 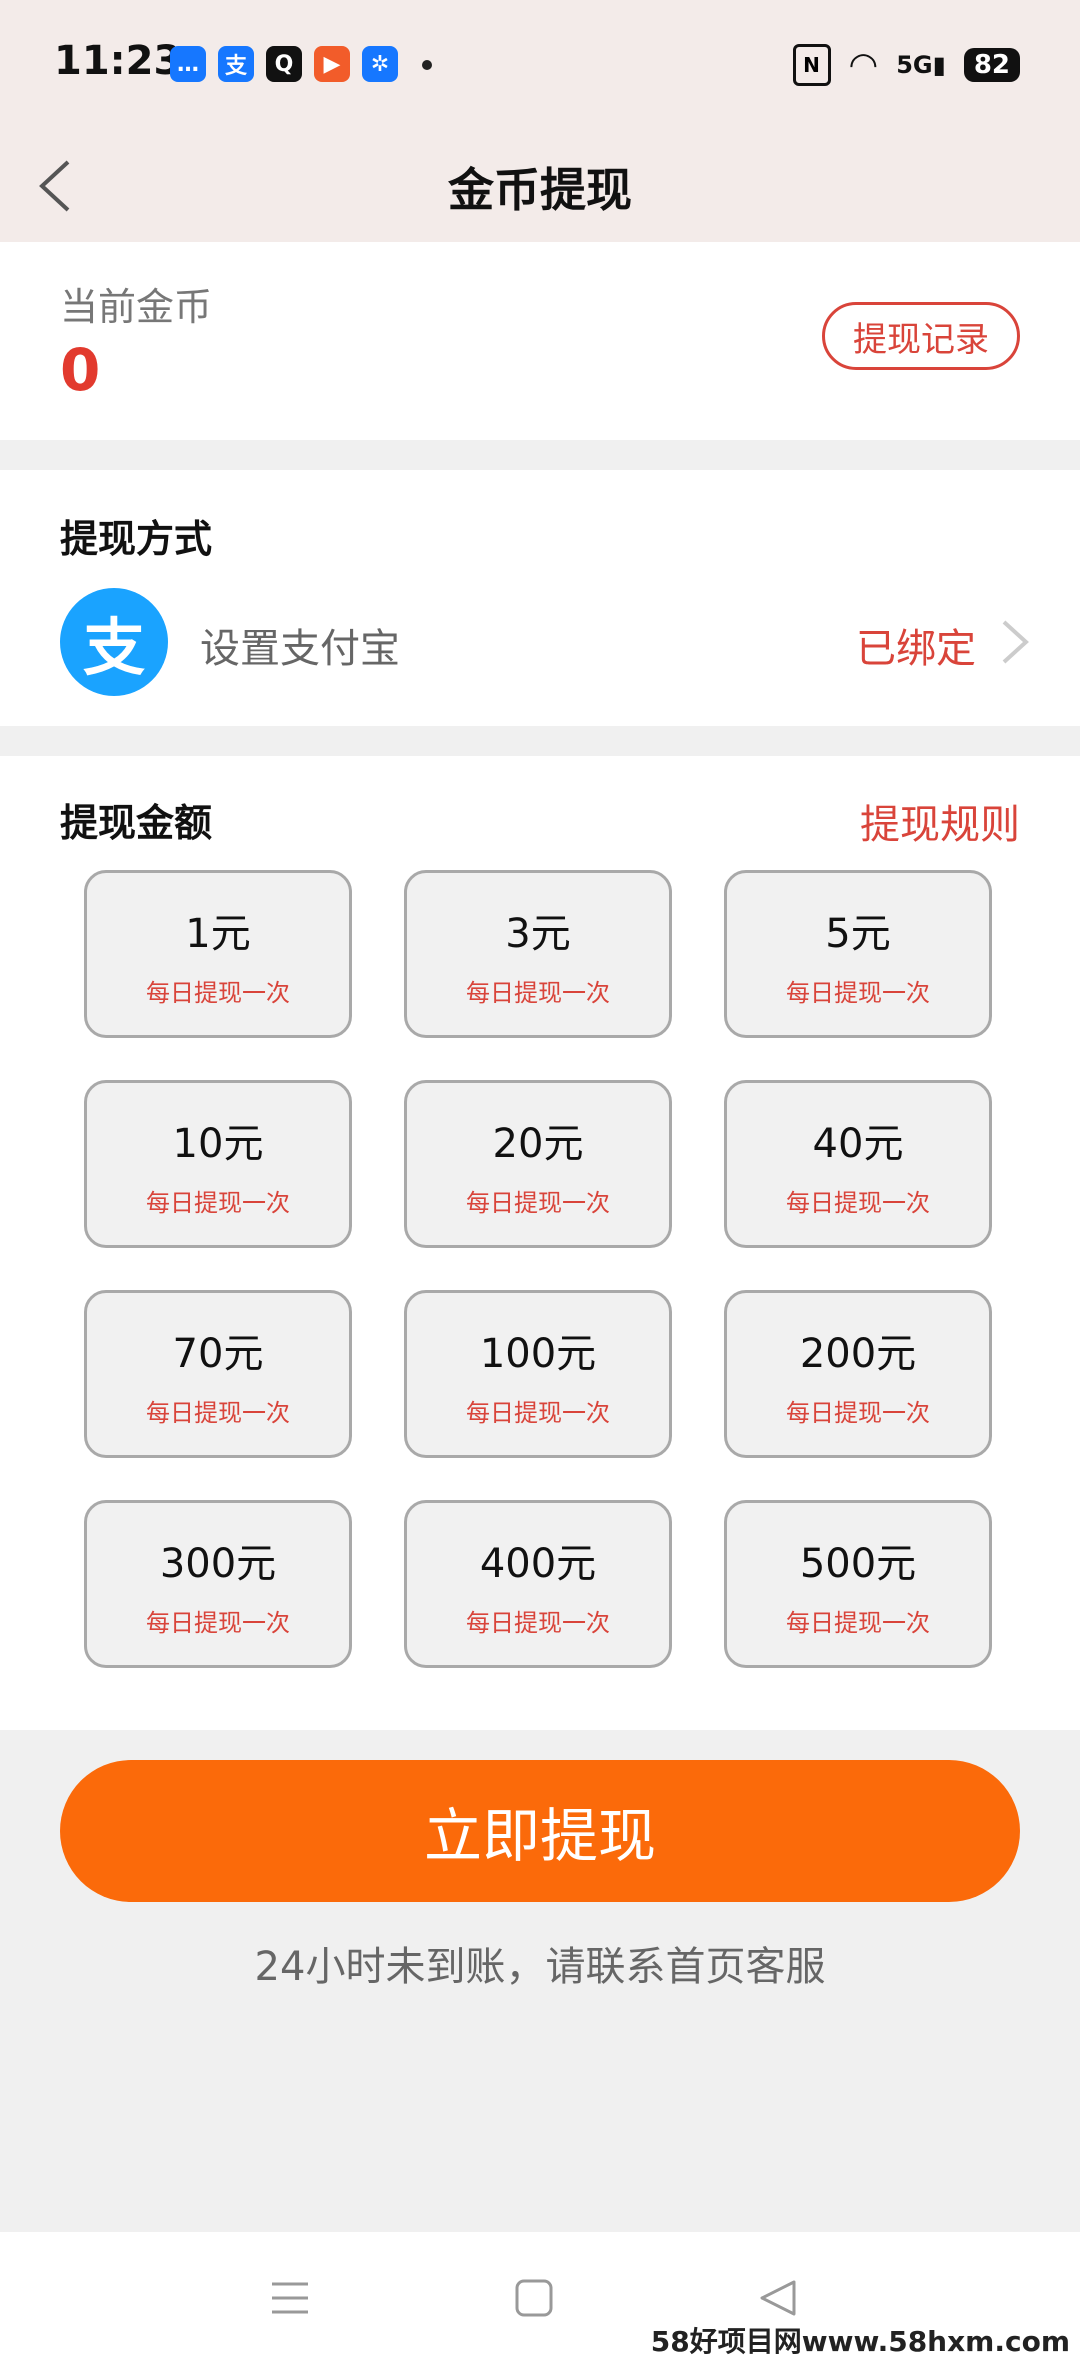 I want to click on amount-option: 200元每日提现一次, so click(x=858, y=1374).